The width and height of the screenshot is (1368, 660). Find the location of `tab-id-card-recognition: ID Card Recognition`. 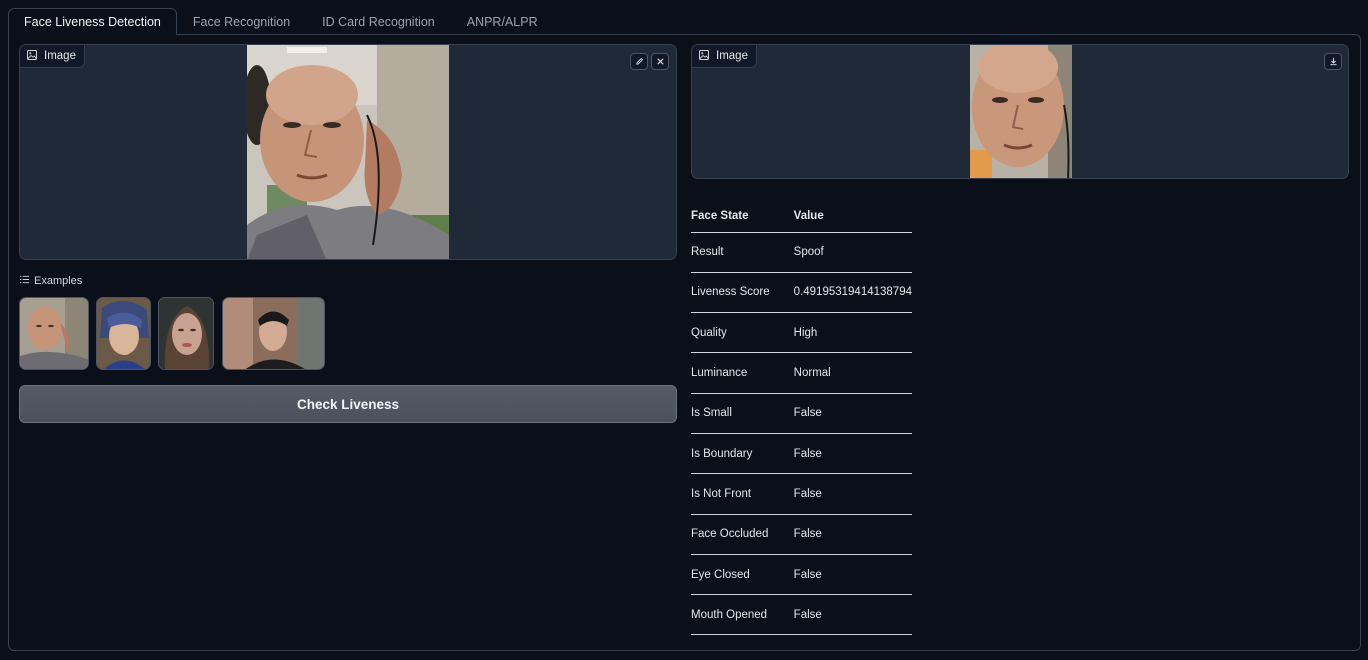

tab-id-card-recognition: ID Card Recognition is located at coordinates (378, 21).